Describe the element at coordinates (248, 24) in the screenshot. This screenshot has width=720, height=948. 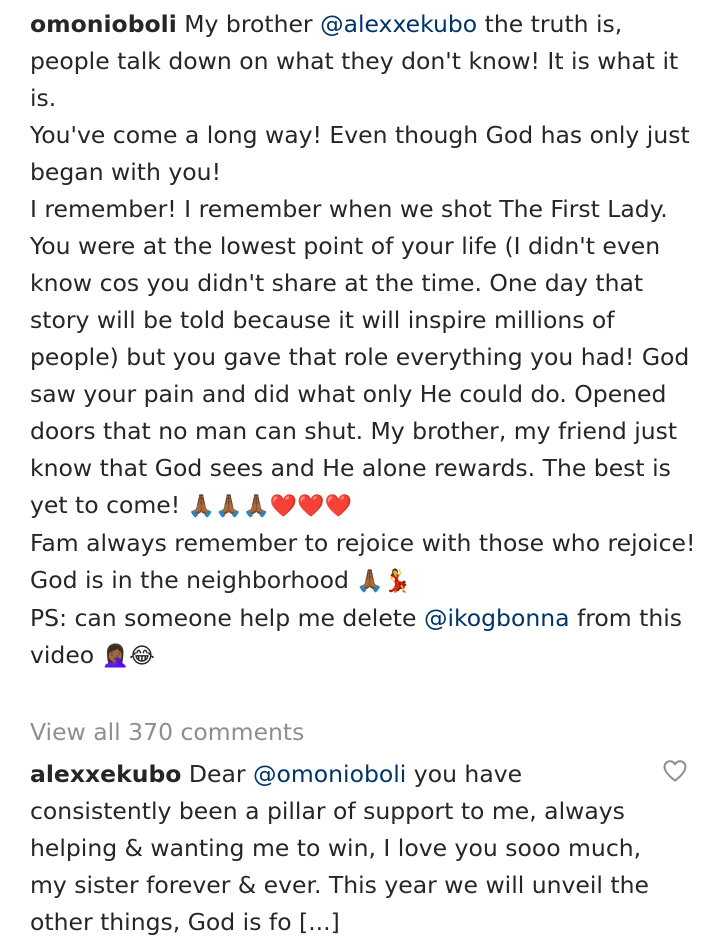
I see `caption-text: My brother` at that location.